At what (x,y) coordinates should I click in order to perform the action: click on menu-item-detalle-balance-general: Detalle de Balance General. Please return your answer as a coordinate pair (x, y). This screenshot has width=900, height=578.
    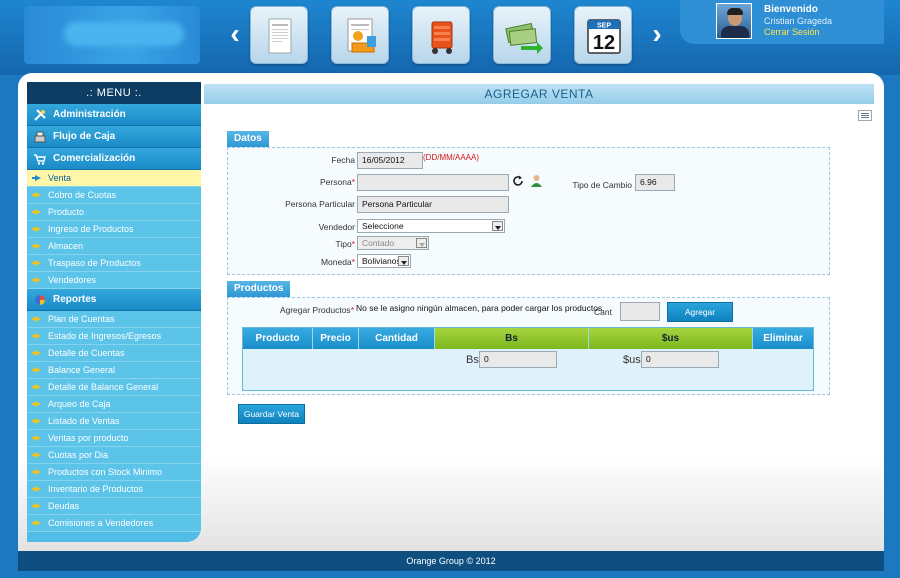
    Looking at the image, I should click on (114, 387).